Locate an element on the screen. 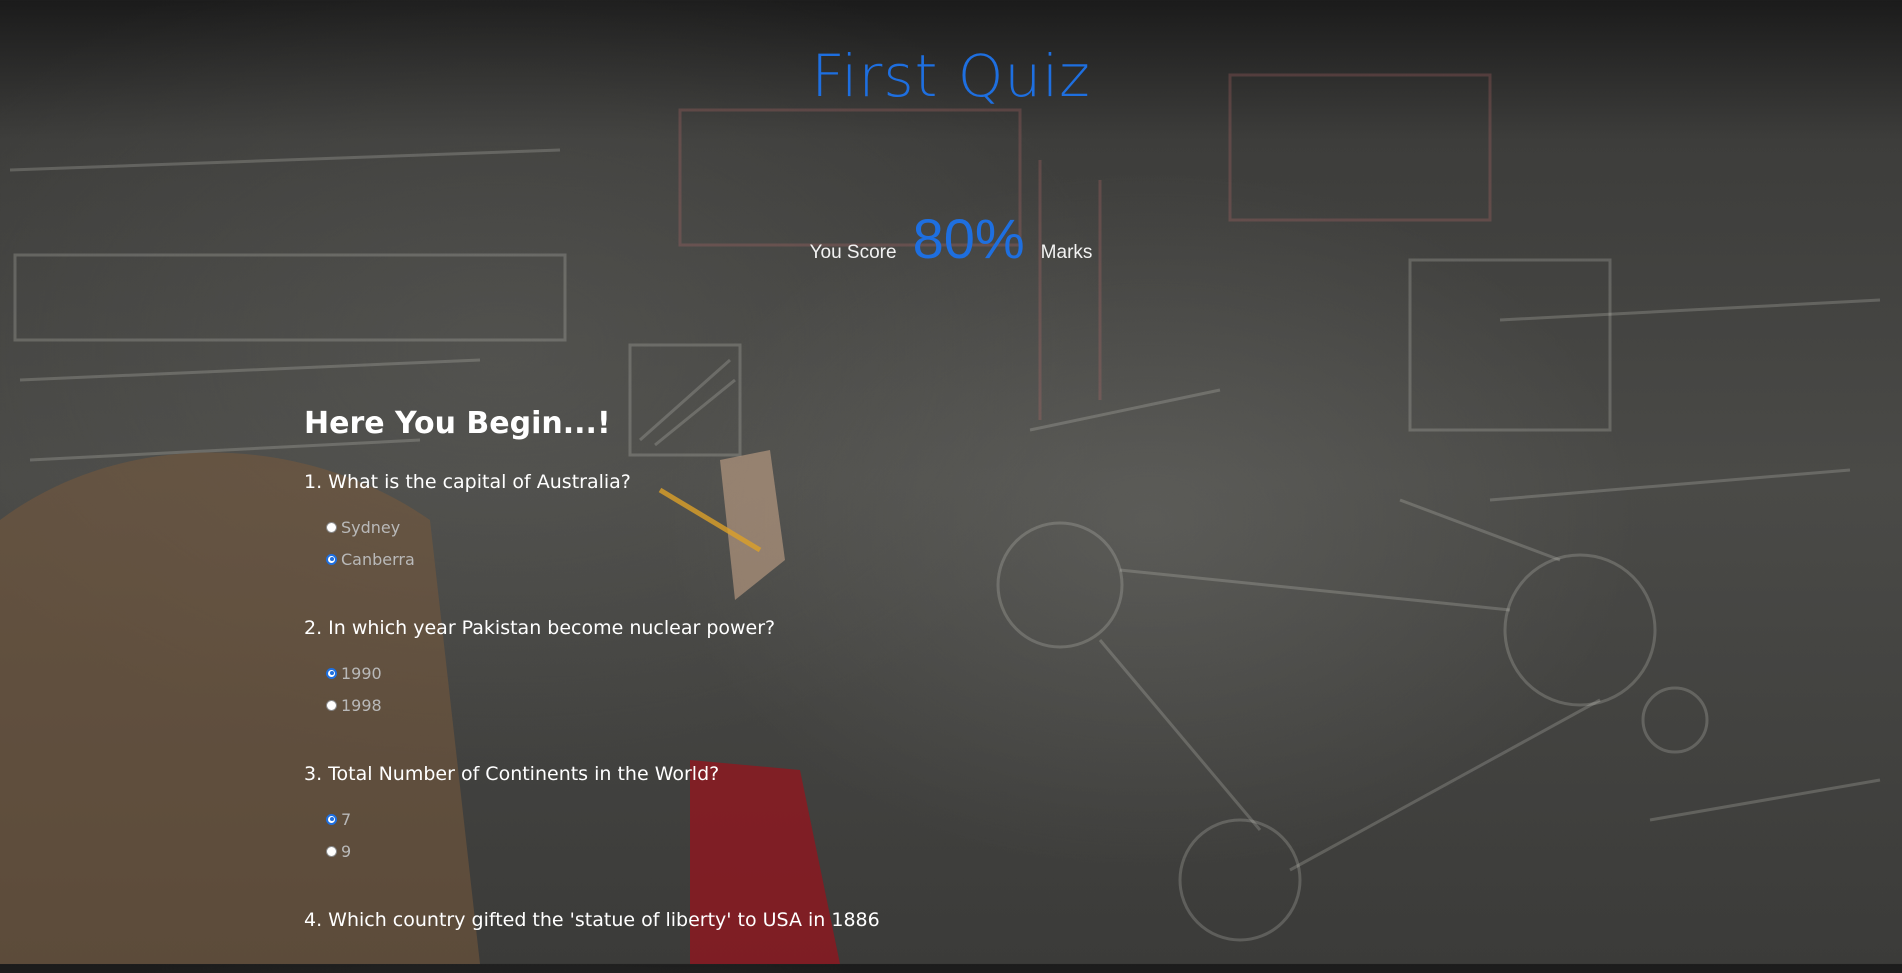 The height and width of the screenshot is (973, 1902). option-9: 9 is located at coordinates (765, 851).